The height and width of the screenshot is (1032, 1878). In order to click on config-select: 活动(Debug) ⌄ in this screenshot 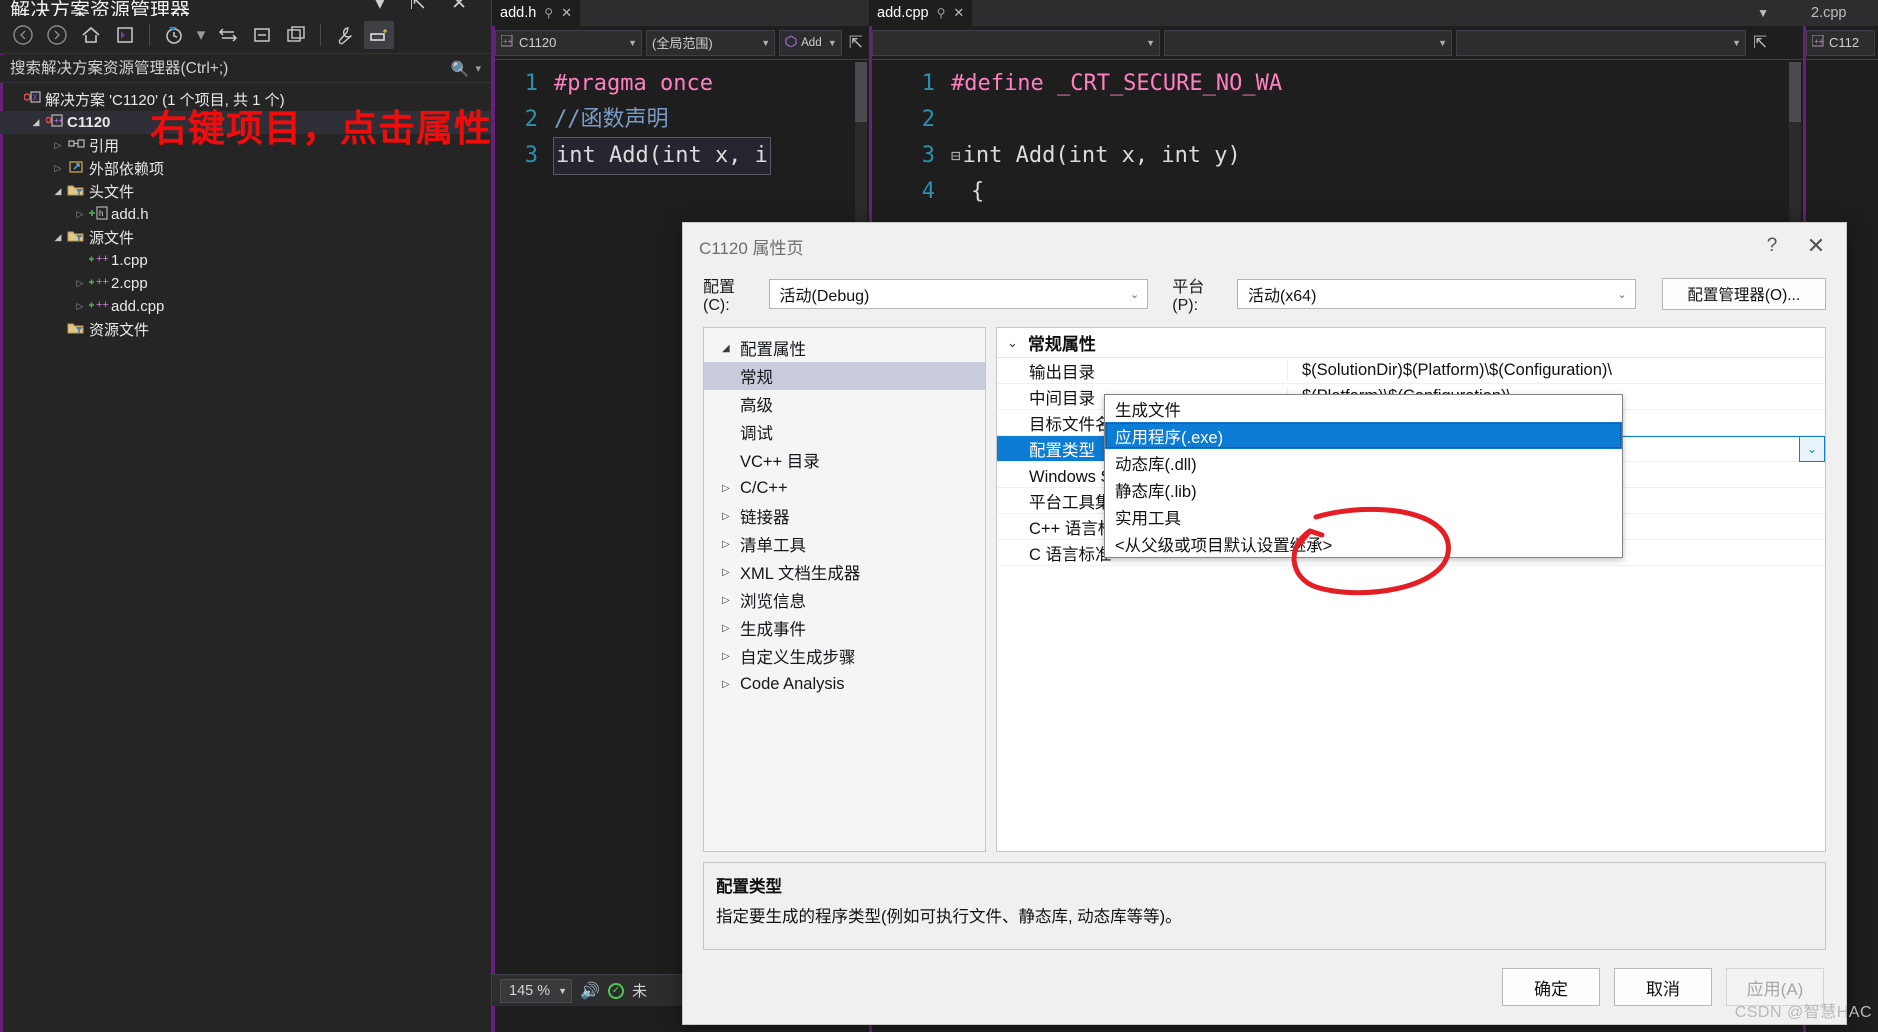, I will do `click(958, 294)`.